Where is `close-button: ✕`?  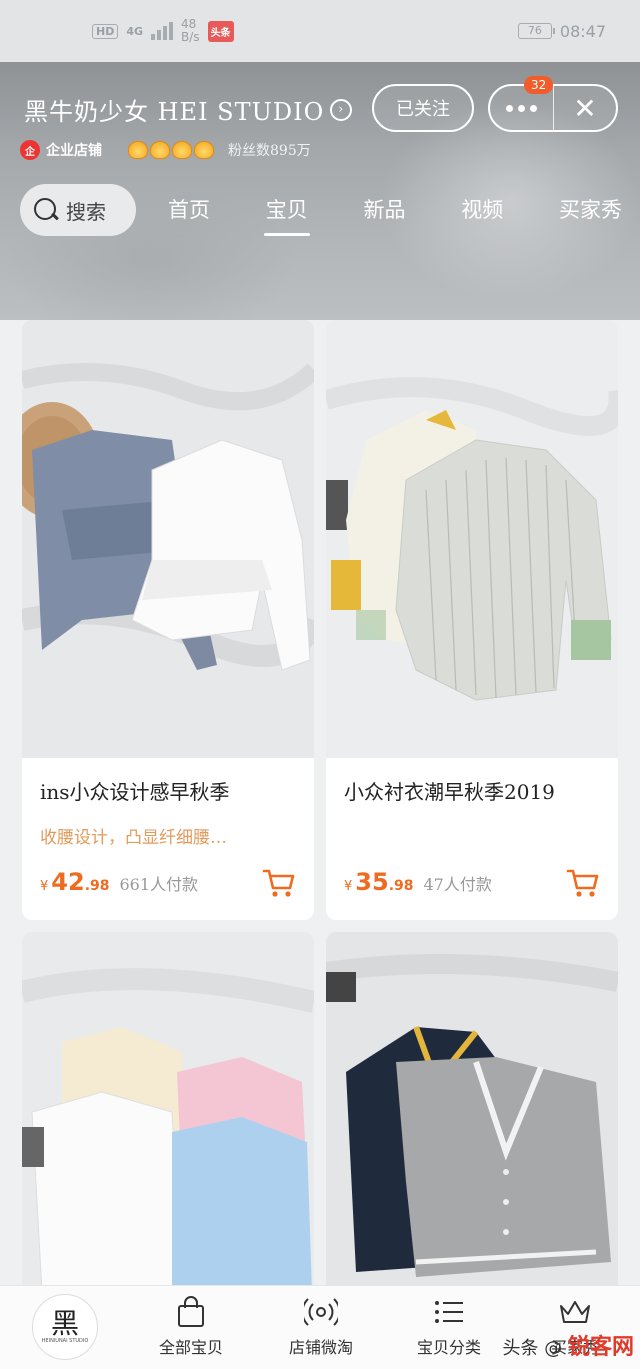 close-button: ✕ is located at coordinates (585, 108).